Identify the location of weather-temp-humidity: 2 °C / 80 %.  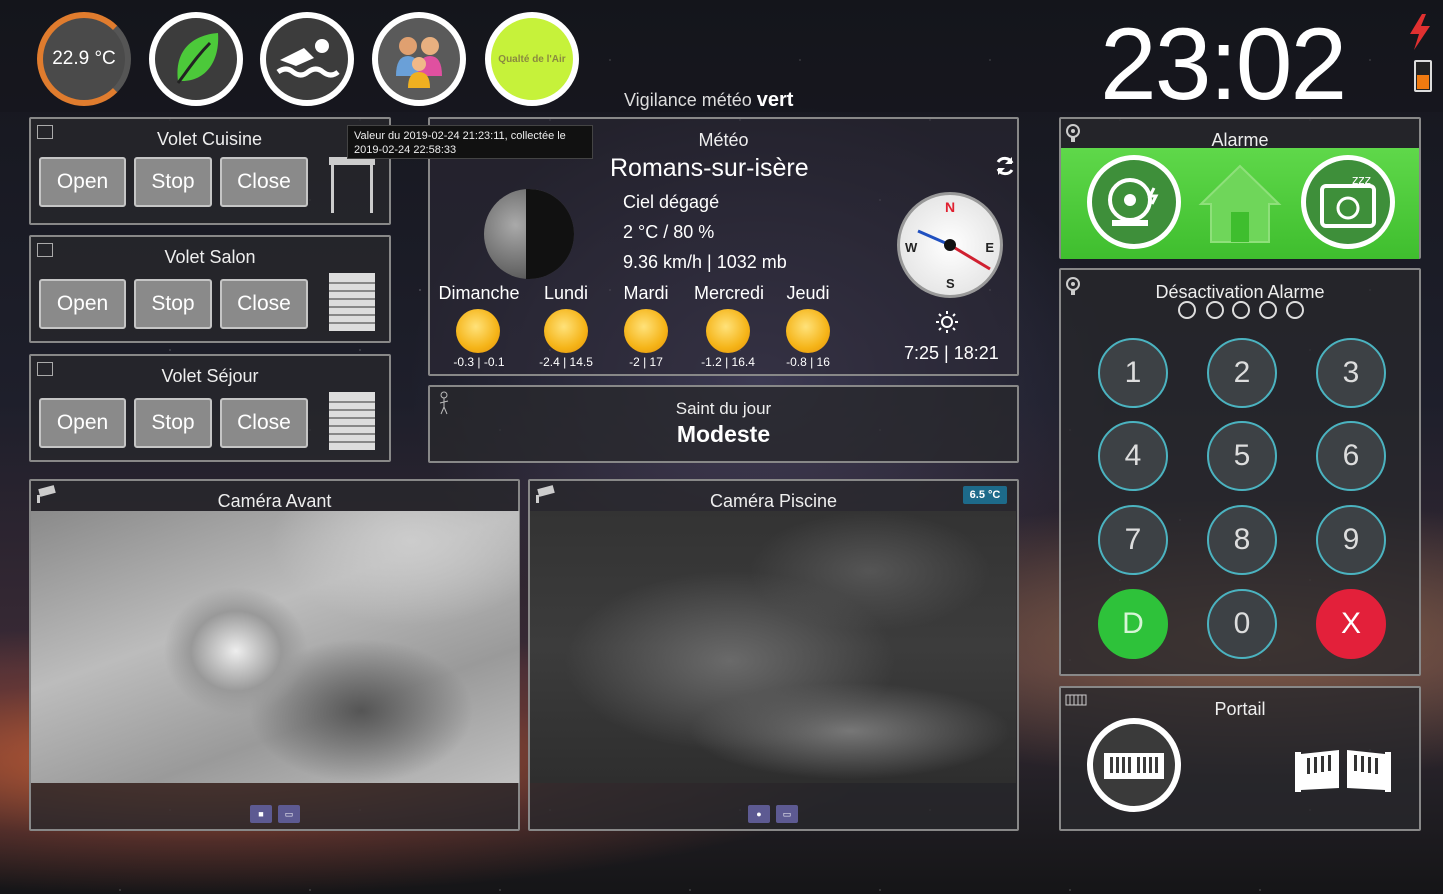
(669, 232).